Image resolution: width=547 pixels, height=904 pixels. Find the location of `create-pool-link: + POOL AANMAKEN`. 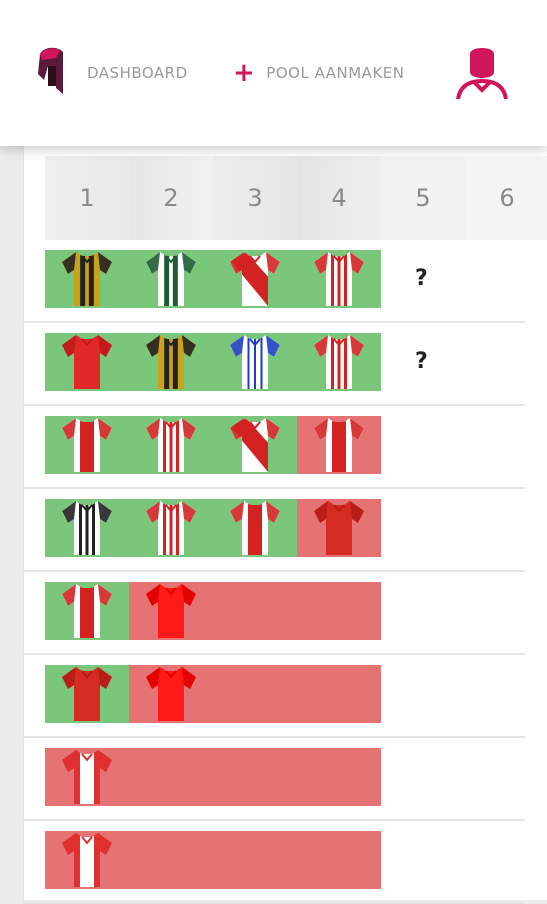

create-pool-link: + POOL AANMAKEN is located at coordinates (319, 73).